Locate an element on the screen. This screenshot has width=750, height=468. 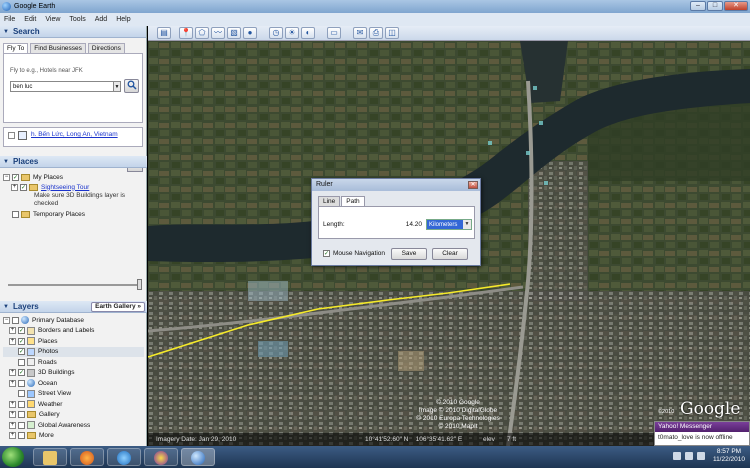
slider-knob is located at coordinates (139, 284).